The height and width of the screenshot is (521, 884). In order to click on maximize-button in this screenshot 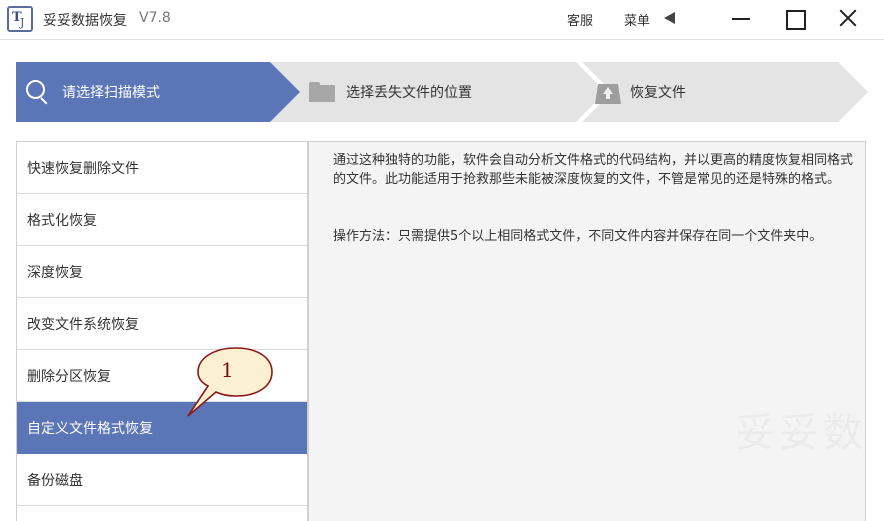, I will do `click(795, 19)`.